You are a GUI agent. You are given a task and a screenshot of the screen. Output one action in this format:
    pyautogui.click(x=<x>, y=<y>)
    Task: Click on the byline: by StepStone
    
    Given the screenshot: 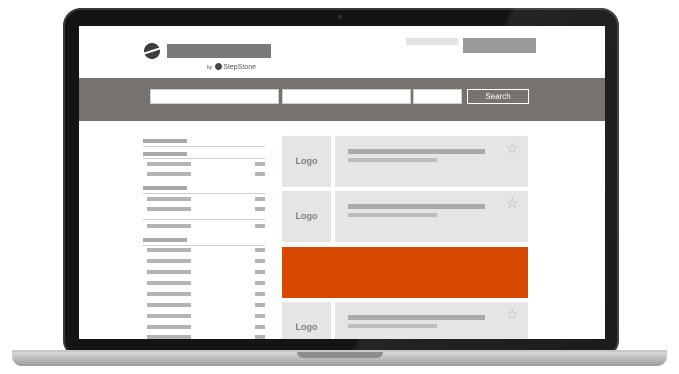 What is the action you would take?
    pyautogui.click(x=231, y=67)
    